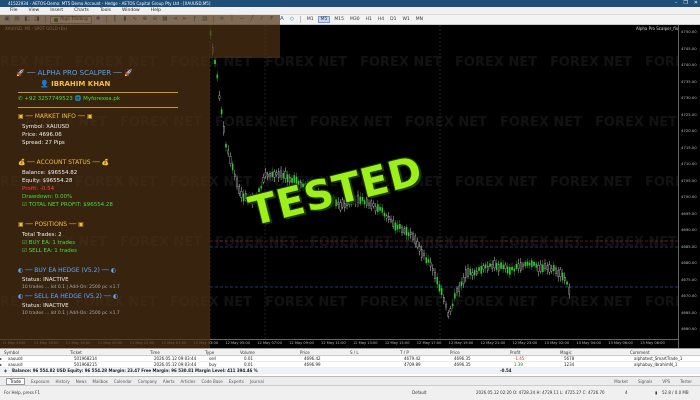 The height and width of the screenshot is (400, 700). What do you see at coordinates (689, 229) in the screenshot?
I see `price-tick-label: 4690.00` at bounding box center [689, 229].